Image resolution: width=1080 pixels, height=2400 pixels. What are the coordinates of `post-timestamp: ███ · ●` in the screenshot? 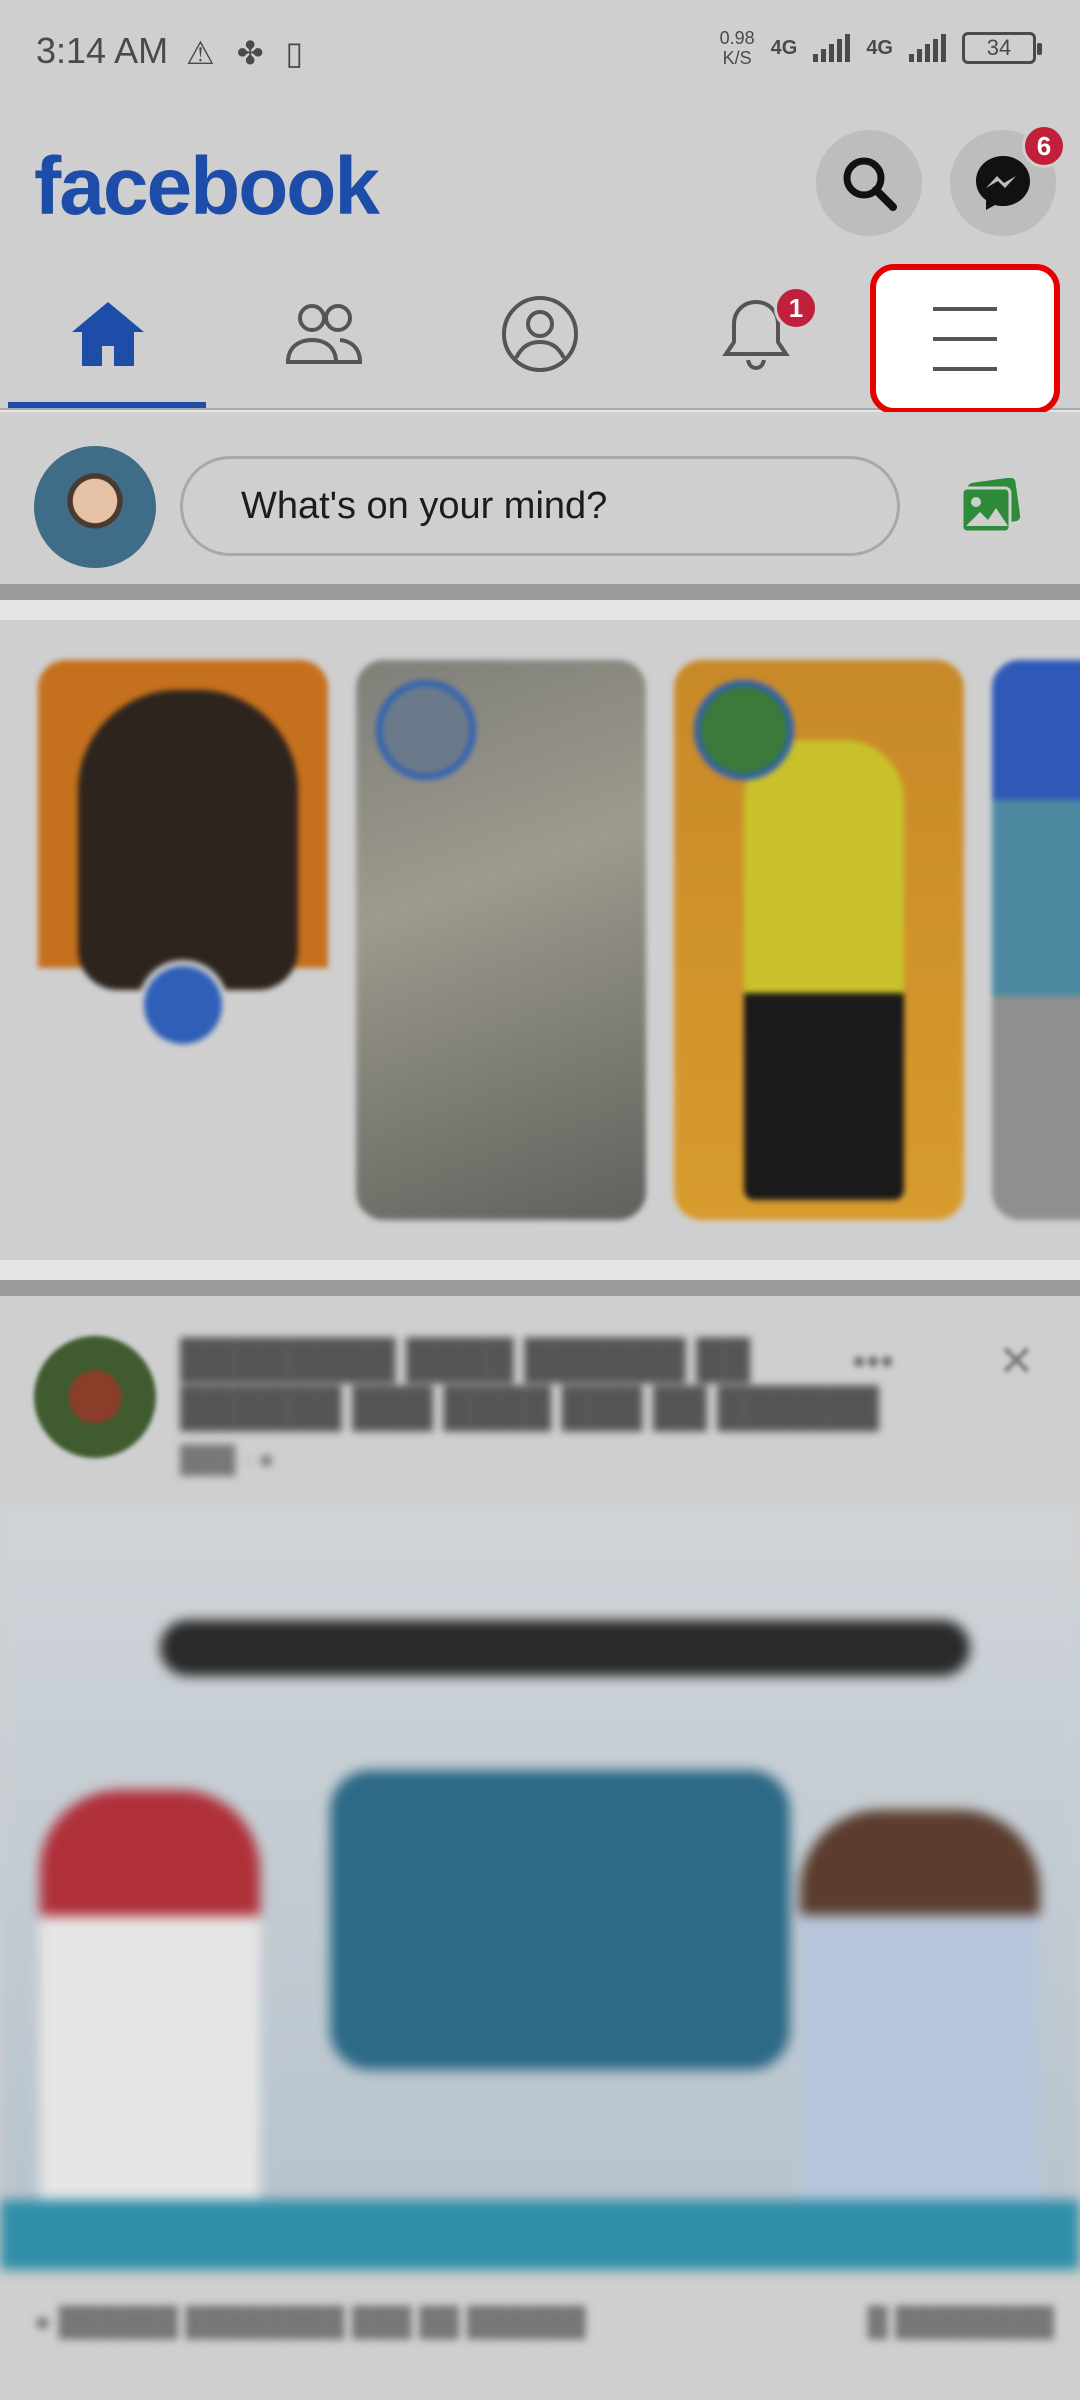 It's located at (227, 1459).